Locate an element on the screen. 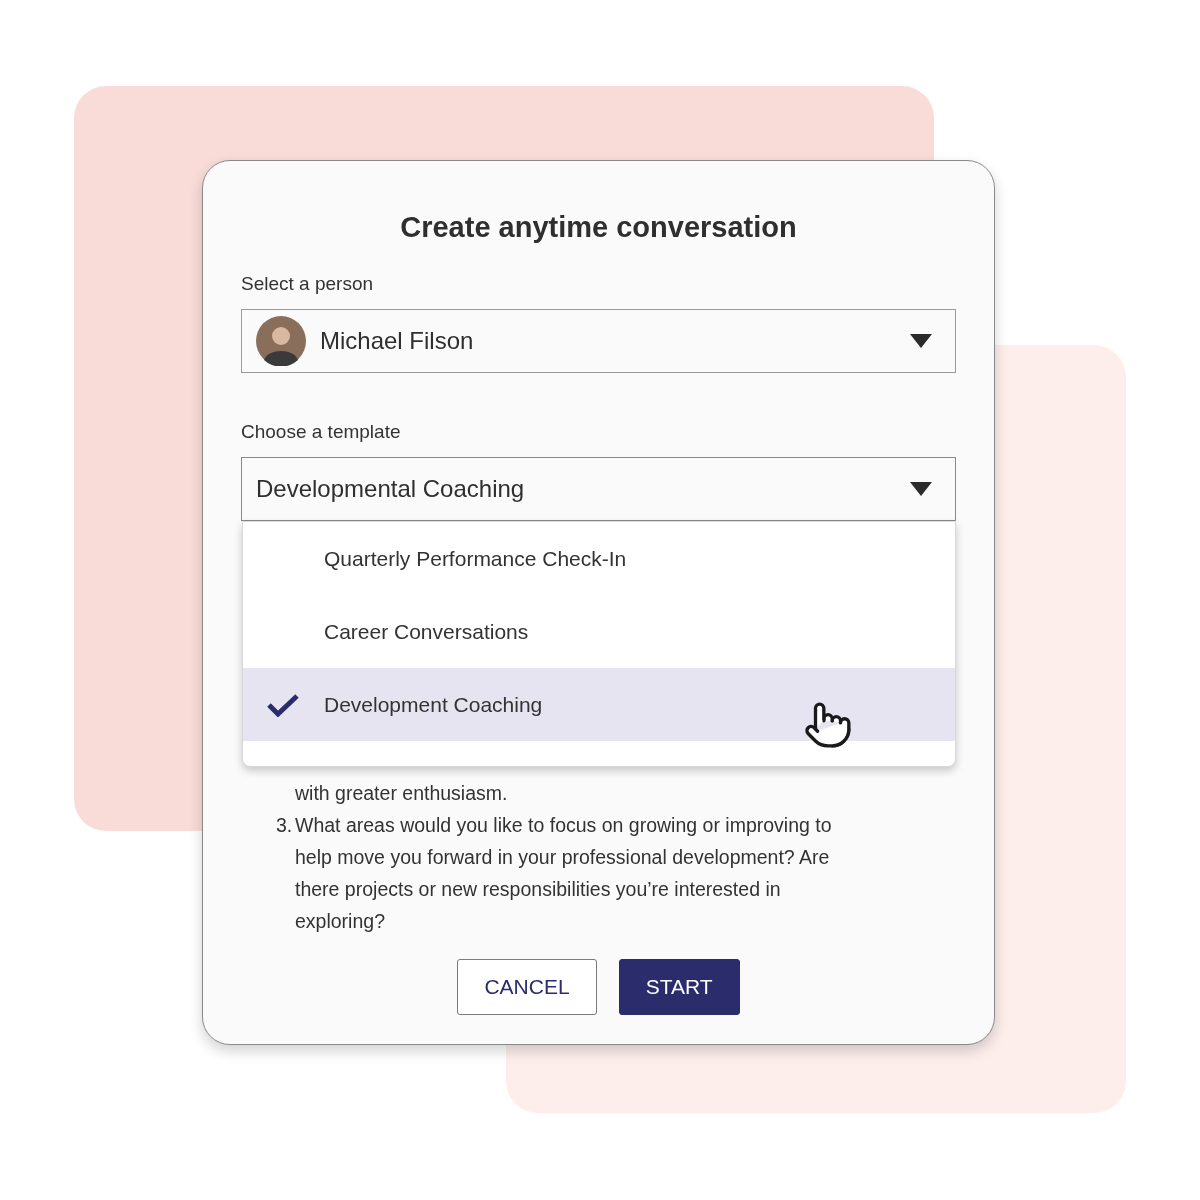  menu-option: Career Conversations is located at coordinates (599, 631).